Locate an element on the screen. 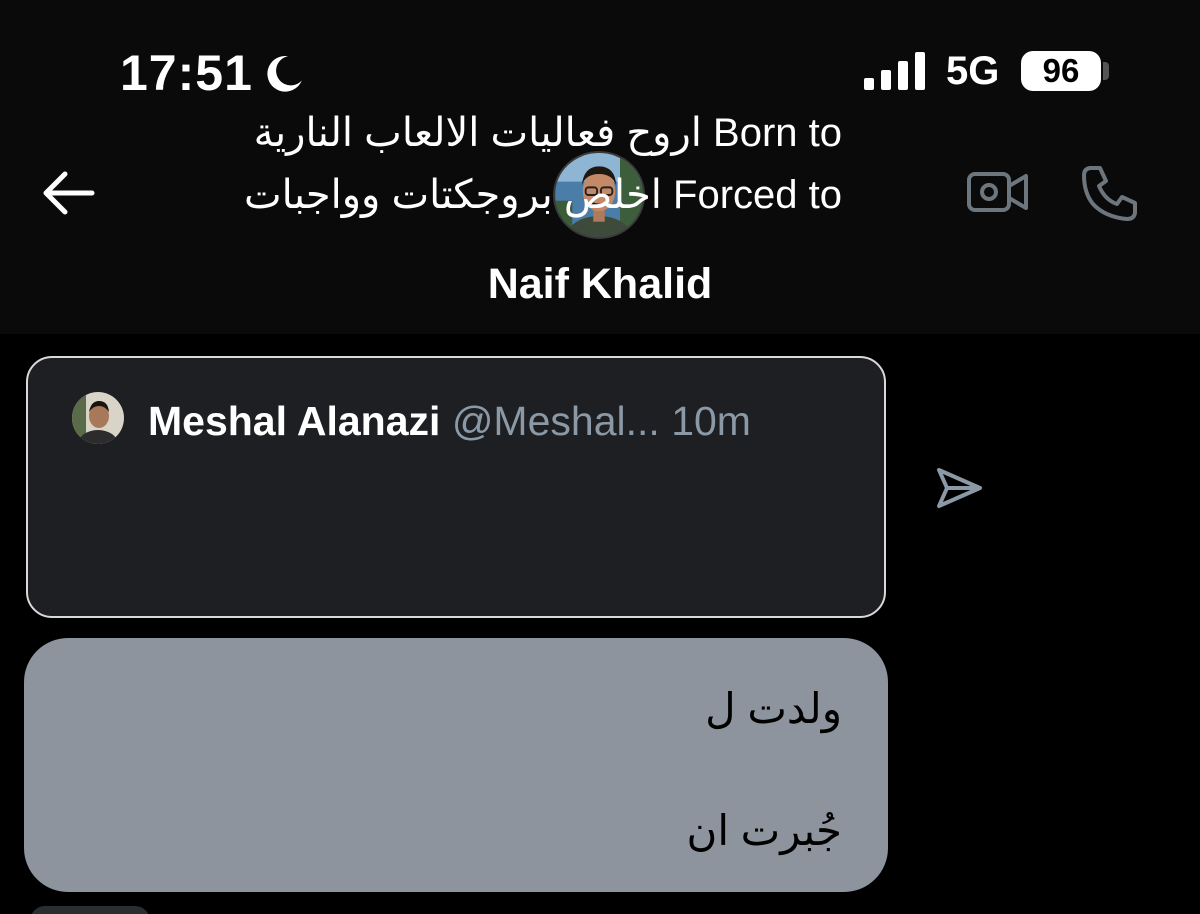 Image resolution: width=1200 pixels, height=914 pixels. cellular-signal-icon is located at coordinates (894, 71).